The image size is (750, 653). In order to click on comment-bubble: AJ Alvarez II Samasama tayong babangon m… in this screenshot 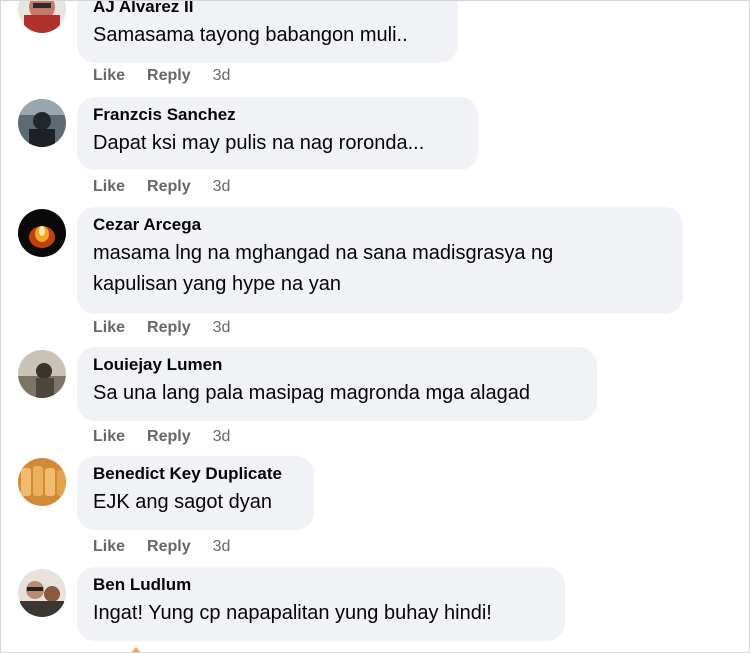, I will do `click(267, 32)`.